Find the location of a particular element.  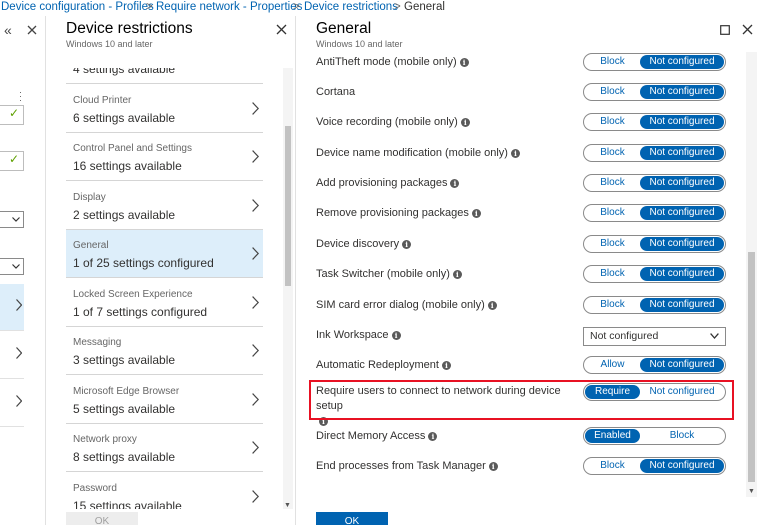

setting-row: Direct Memory Access i Enabled Block is located at coordinates (521, 441).